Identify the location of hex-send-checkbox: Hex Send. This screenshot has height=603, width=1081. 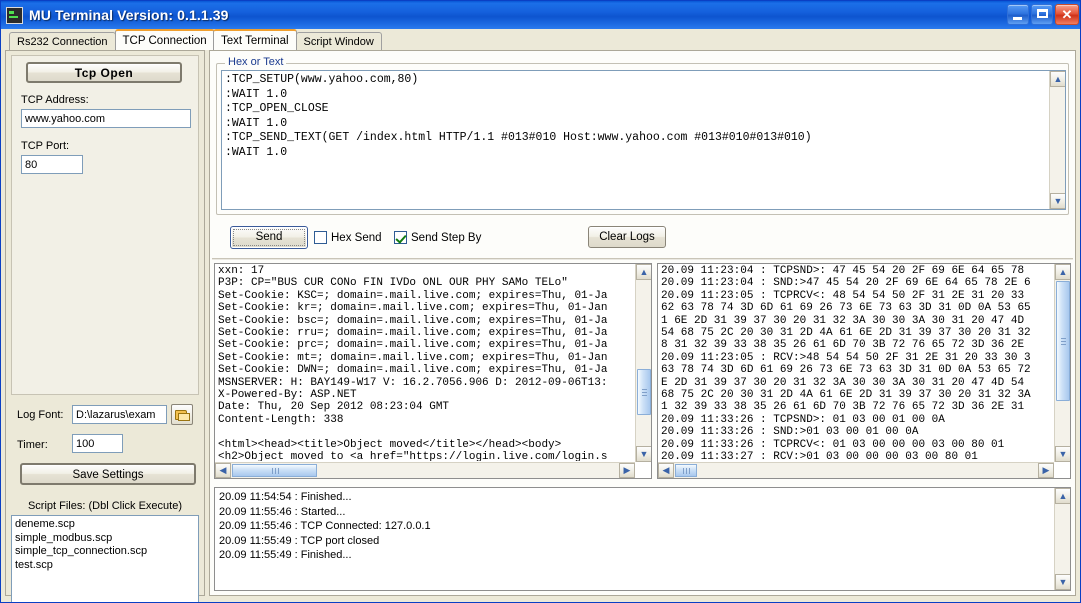
(348, 237).